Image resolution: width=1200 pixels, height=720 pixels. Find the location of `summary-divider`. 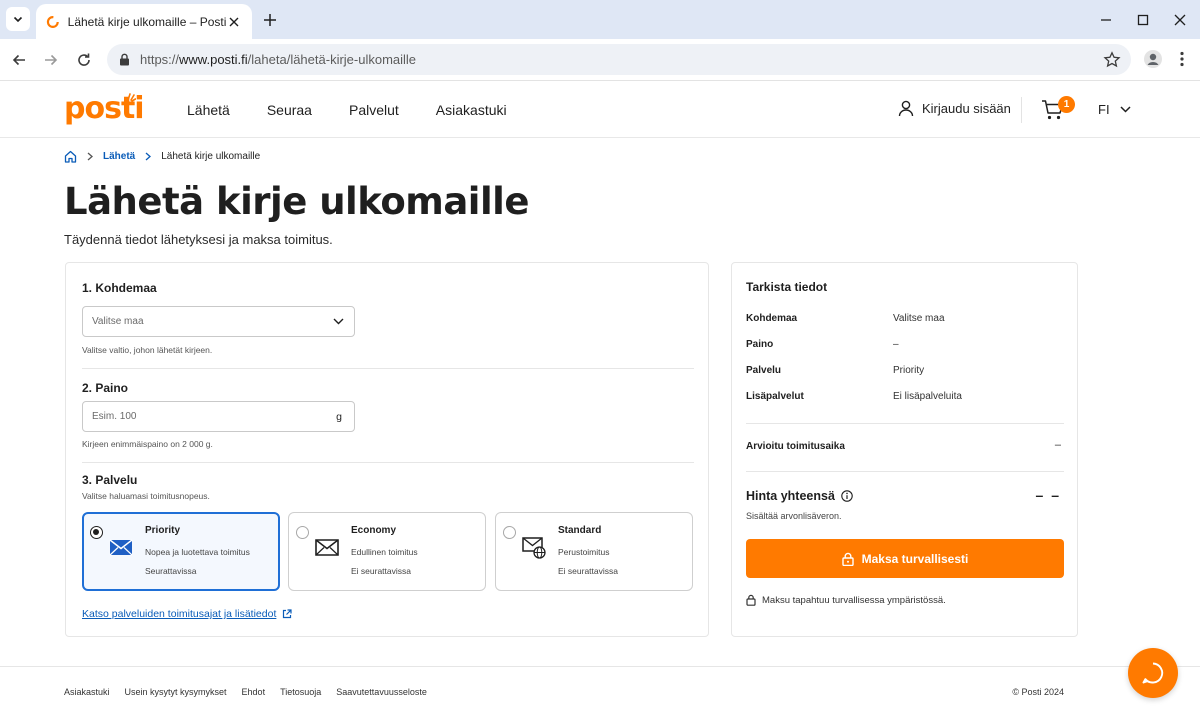

summary-divider is located at coordinates (905, 471).